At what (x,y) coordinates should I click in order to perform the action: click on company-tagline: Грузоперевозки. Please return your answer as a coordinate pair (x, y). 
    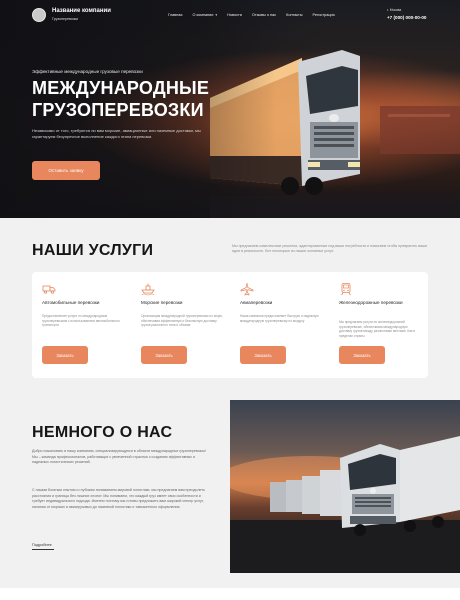
    Looking at the image, I should click on (65, 19).